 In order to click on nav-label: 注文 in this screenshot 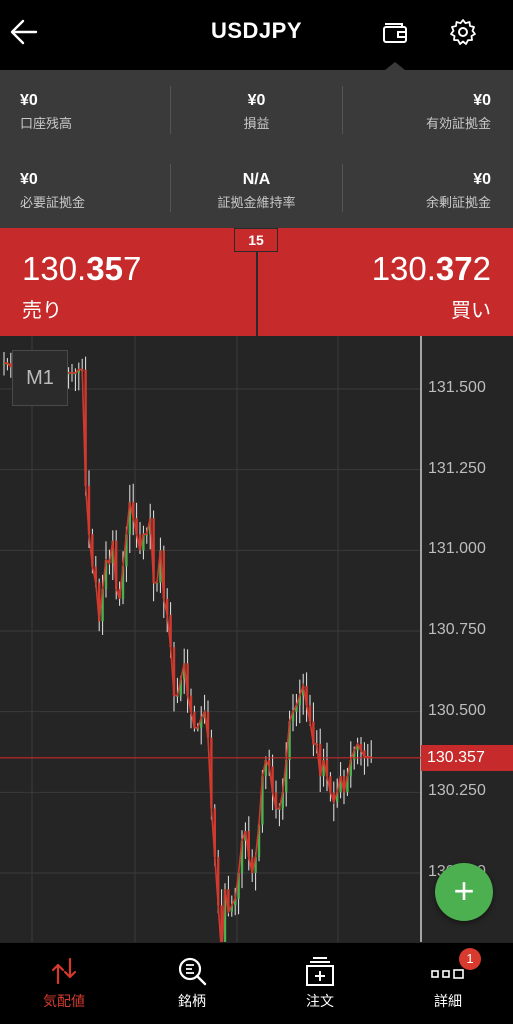, I will do `click(320, 1001)`.